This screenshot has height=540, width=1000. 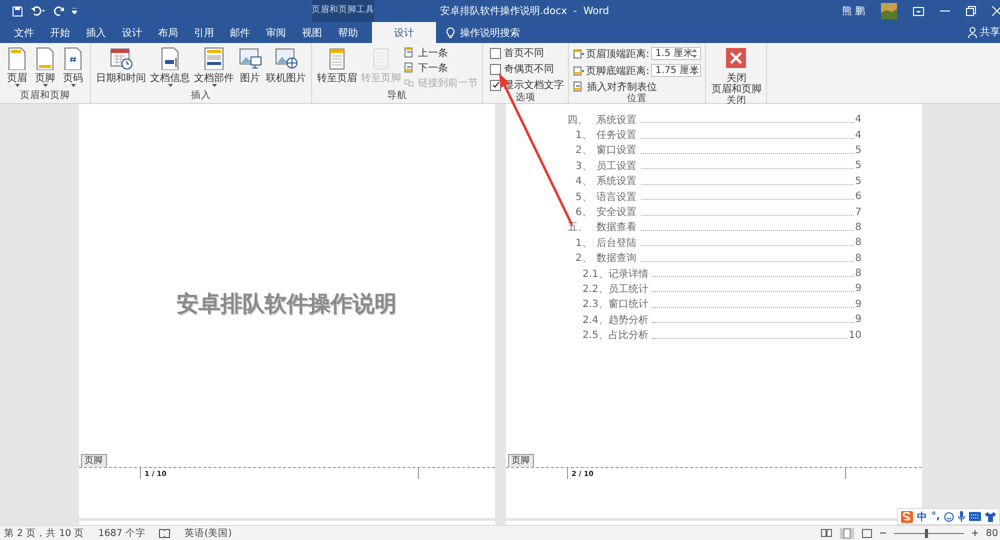 I want to click on shirt-icon, so click(x=990, y=517).